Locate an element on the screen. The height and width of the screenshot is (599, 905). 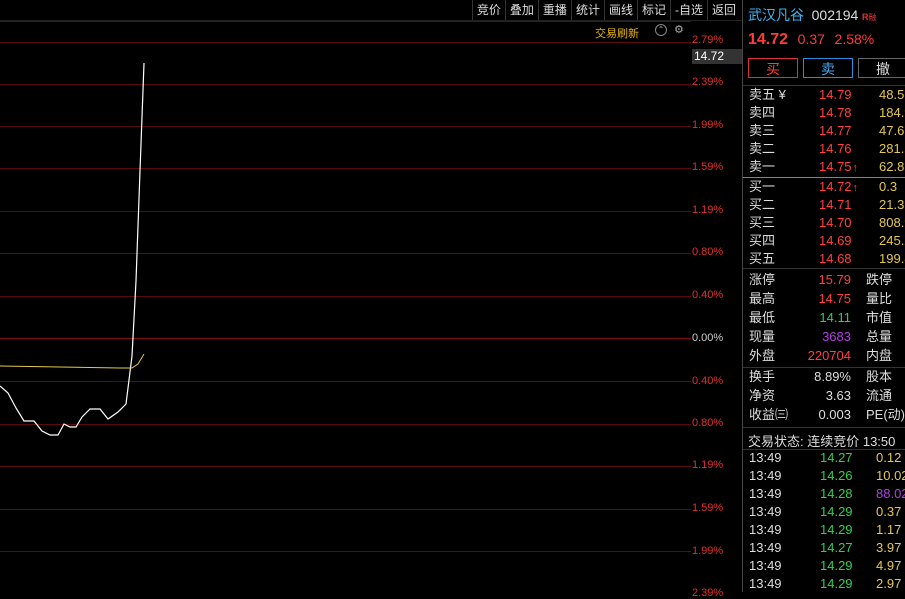
level-price-text: 14.68 is located at coordinates (835, 258).